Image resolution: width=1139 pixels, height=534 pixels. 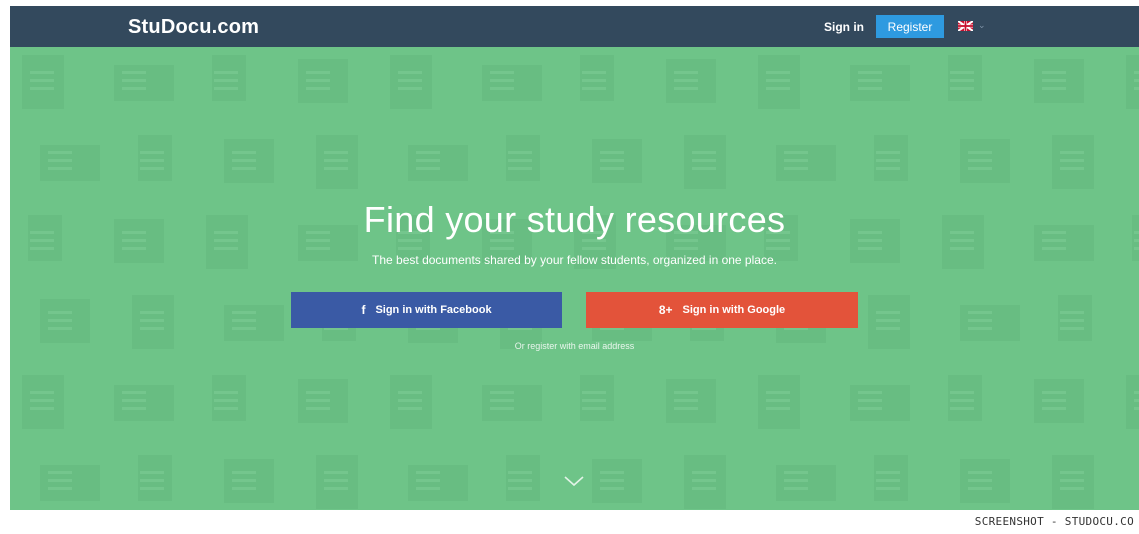 I want to click on sign-in-link: Sign in, so click(x=844, y=27).